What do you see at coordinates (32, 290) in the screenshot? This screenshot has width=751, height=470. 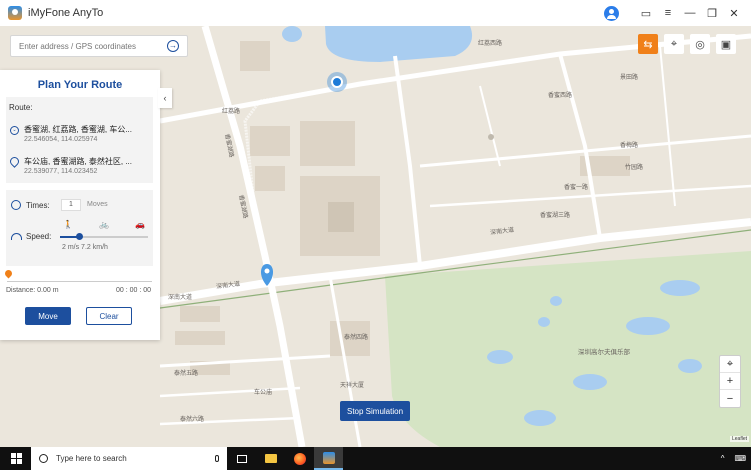 I see `distance-readout: Distance: 0.00 m` at bounding box center [32, 290].